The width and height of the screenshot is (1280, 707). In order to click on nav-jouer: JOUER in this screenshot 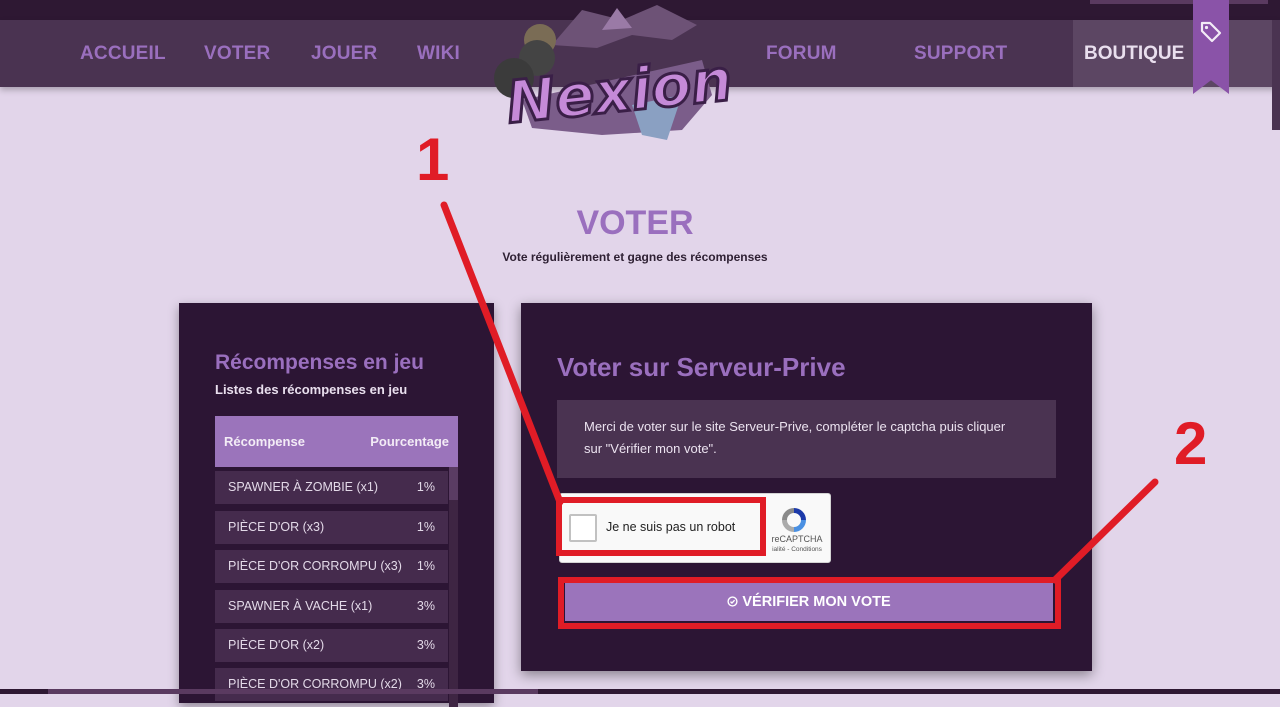, I will do `click(344, 53)`.